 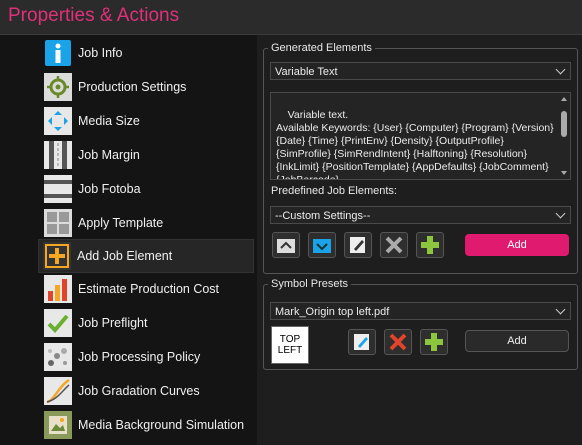 What do you see at coordinates (109, 189) in the screenshot?
I see `sidebar-item-label: Job Fotoba` at bounding box center [109, 189].